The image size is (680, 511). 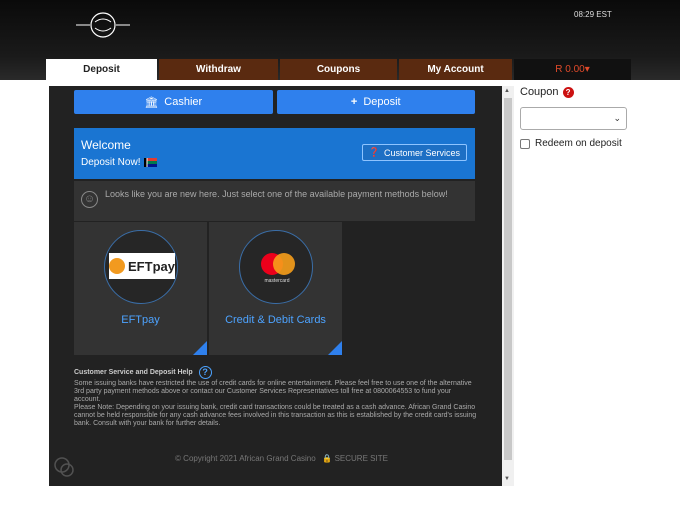 I want to click on eftpay-logo-circle: EFTpay, so click(x=141, y=267).